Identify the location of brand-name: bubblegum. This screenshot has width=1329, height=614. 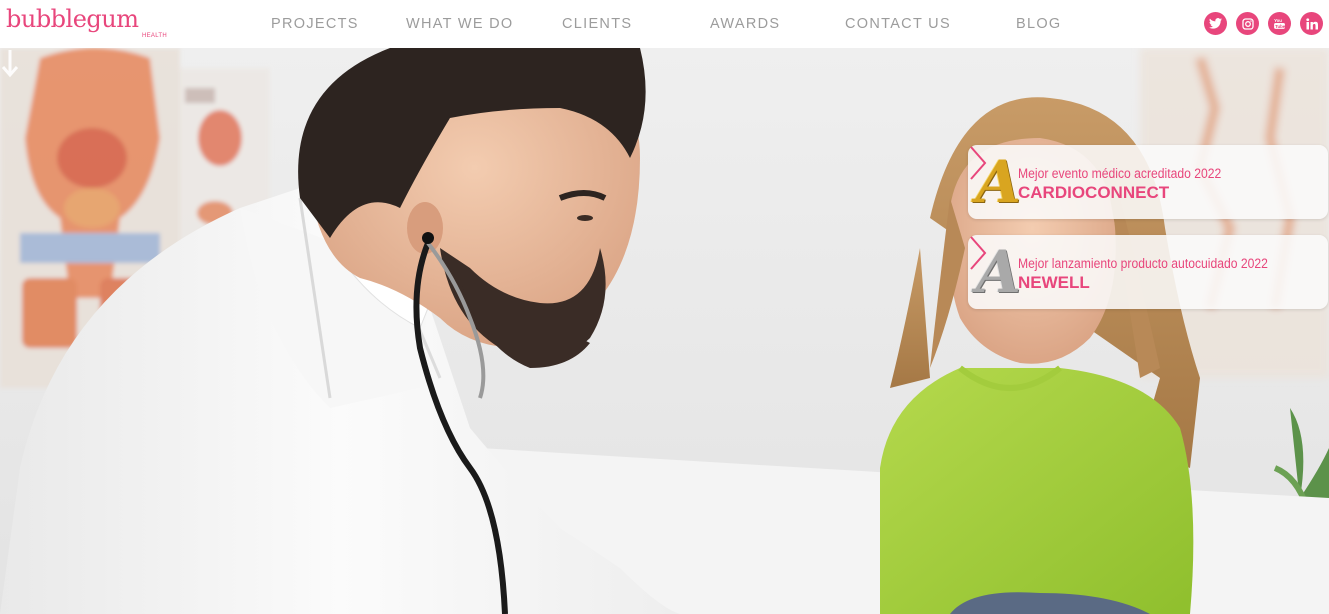
(72, 19).